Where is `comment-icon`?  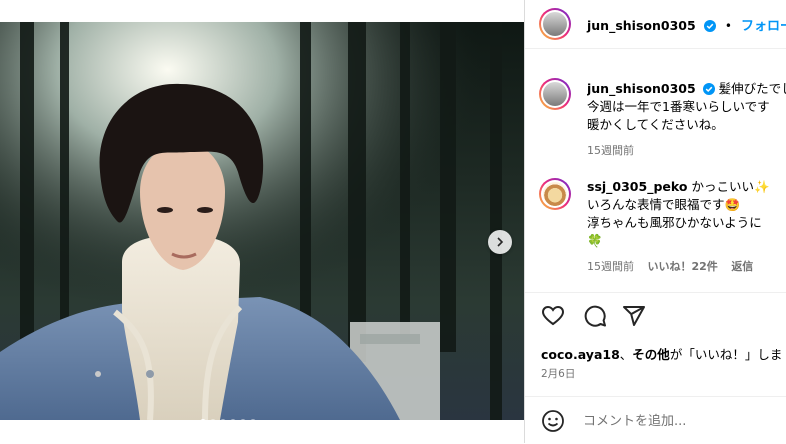 comment-icon is located at coordinates (595, 316).